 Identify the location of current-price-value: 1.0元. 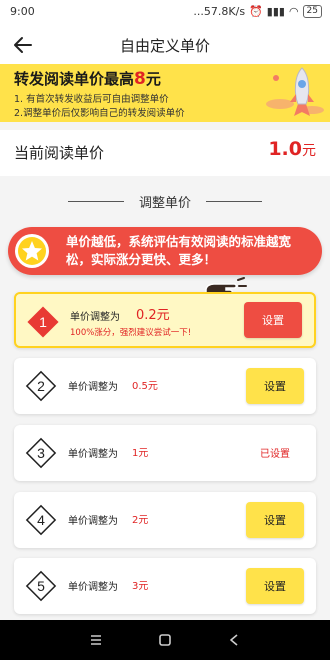
(292, 149).